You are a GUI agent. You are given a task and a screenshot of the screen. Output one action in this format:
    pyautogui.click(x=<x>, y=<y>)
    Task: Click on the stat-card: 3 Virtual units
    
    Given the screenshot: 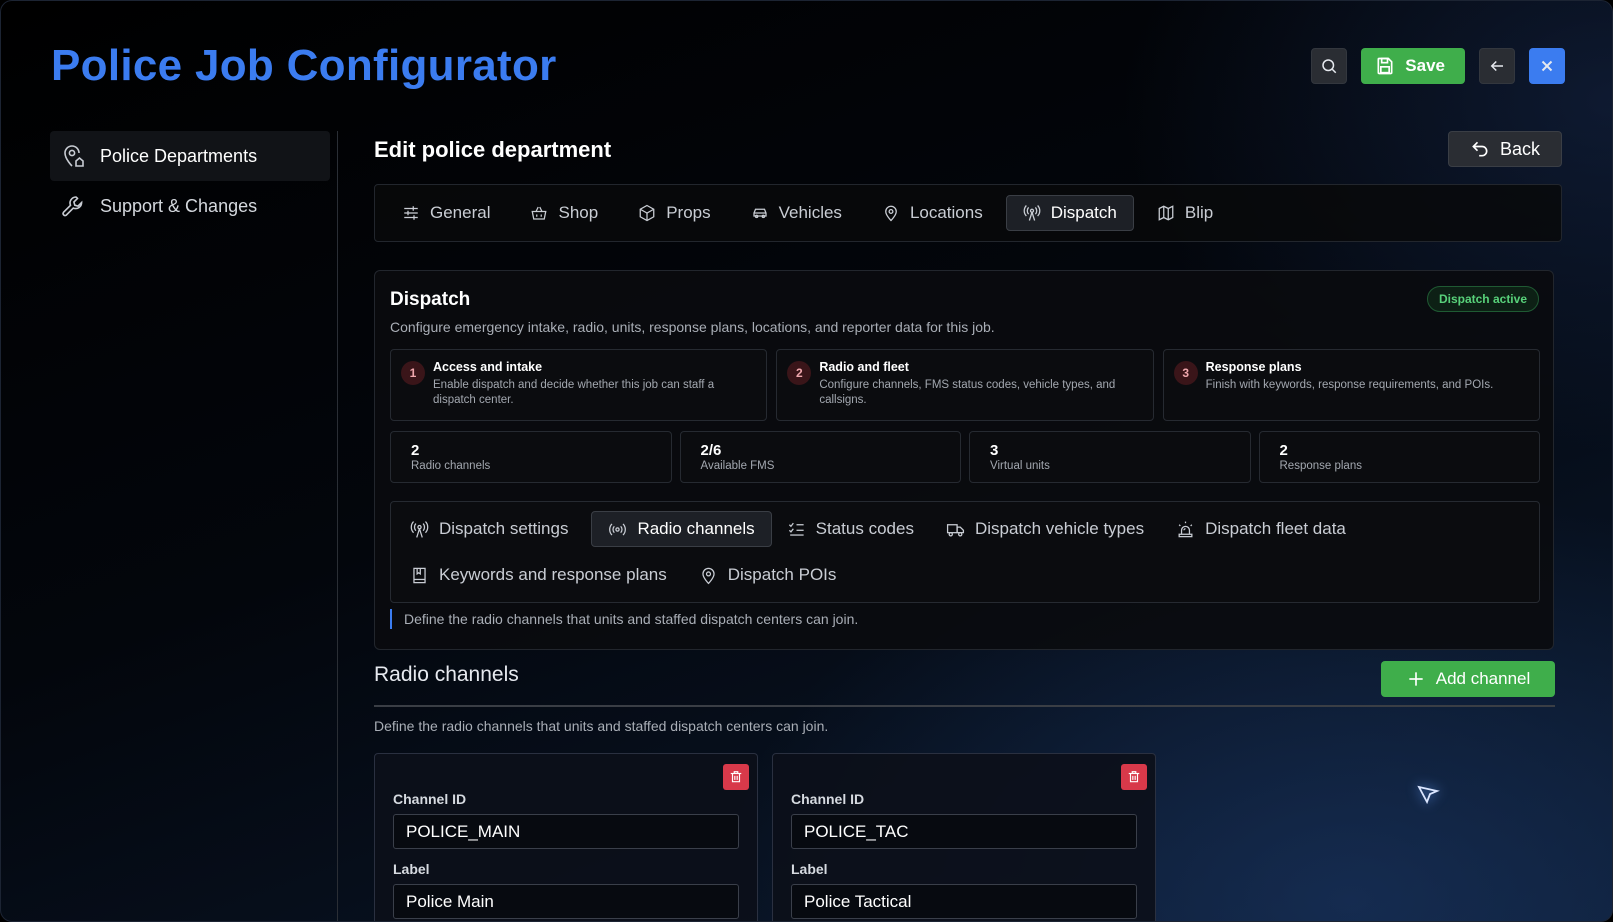 What is the action you would take?
    pyautogui.click(x=1110, y=457)
    